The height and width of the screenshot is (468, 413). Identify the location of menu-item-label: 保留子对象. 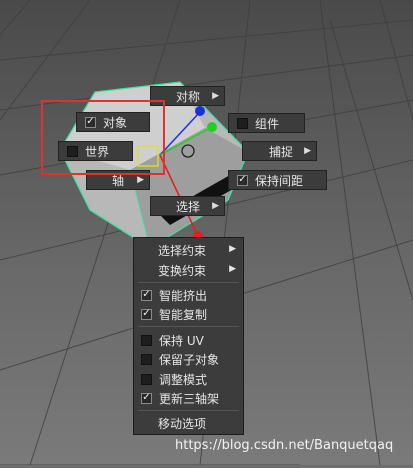
(189, 359).